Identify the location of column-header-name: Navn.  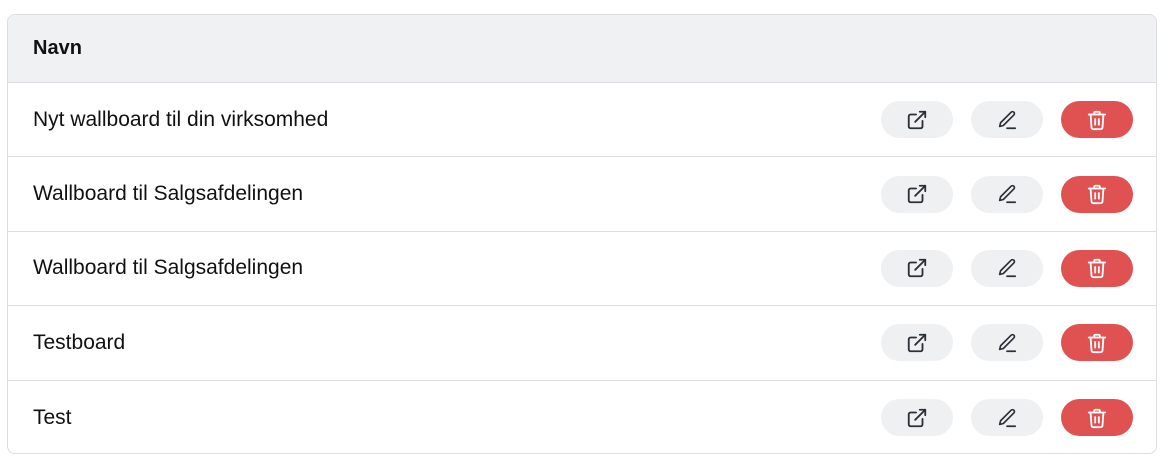
(57, 48).